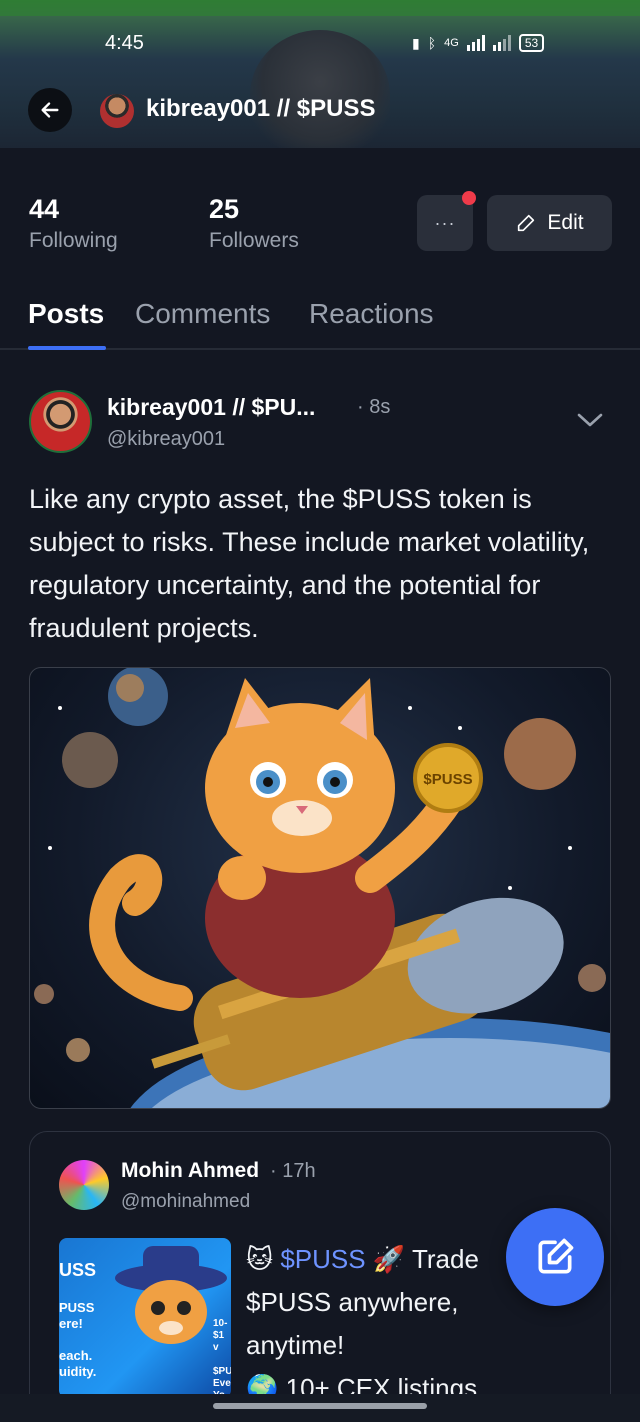  I want to click on arrow-left-icon, so click(50, 110).